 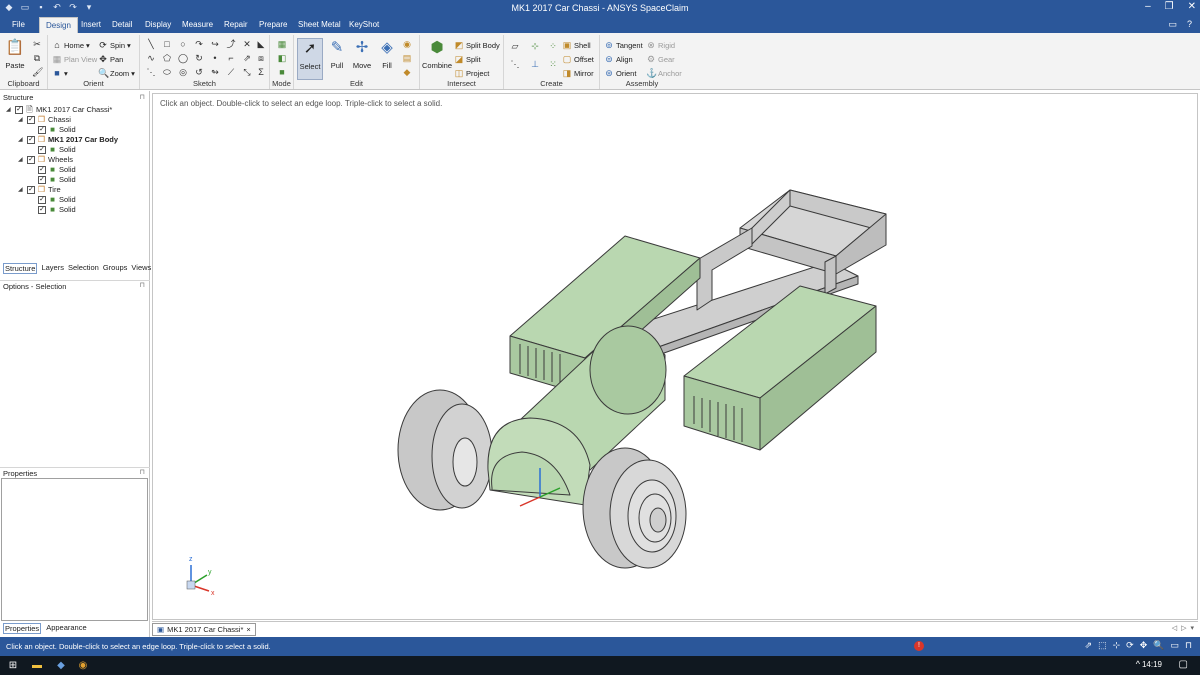 What do you see at coordinates (1192, 628) in the screenshot?
I see `tab-list-icon: ▾` at bounding box center [1192, 628].